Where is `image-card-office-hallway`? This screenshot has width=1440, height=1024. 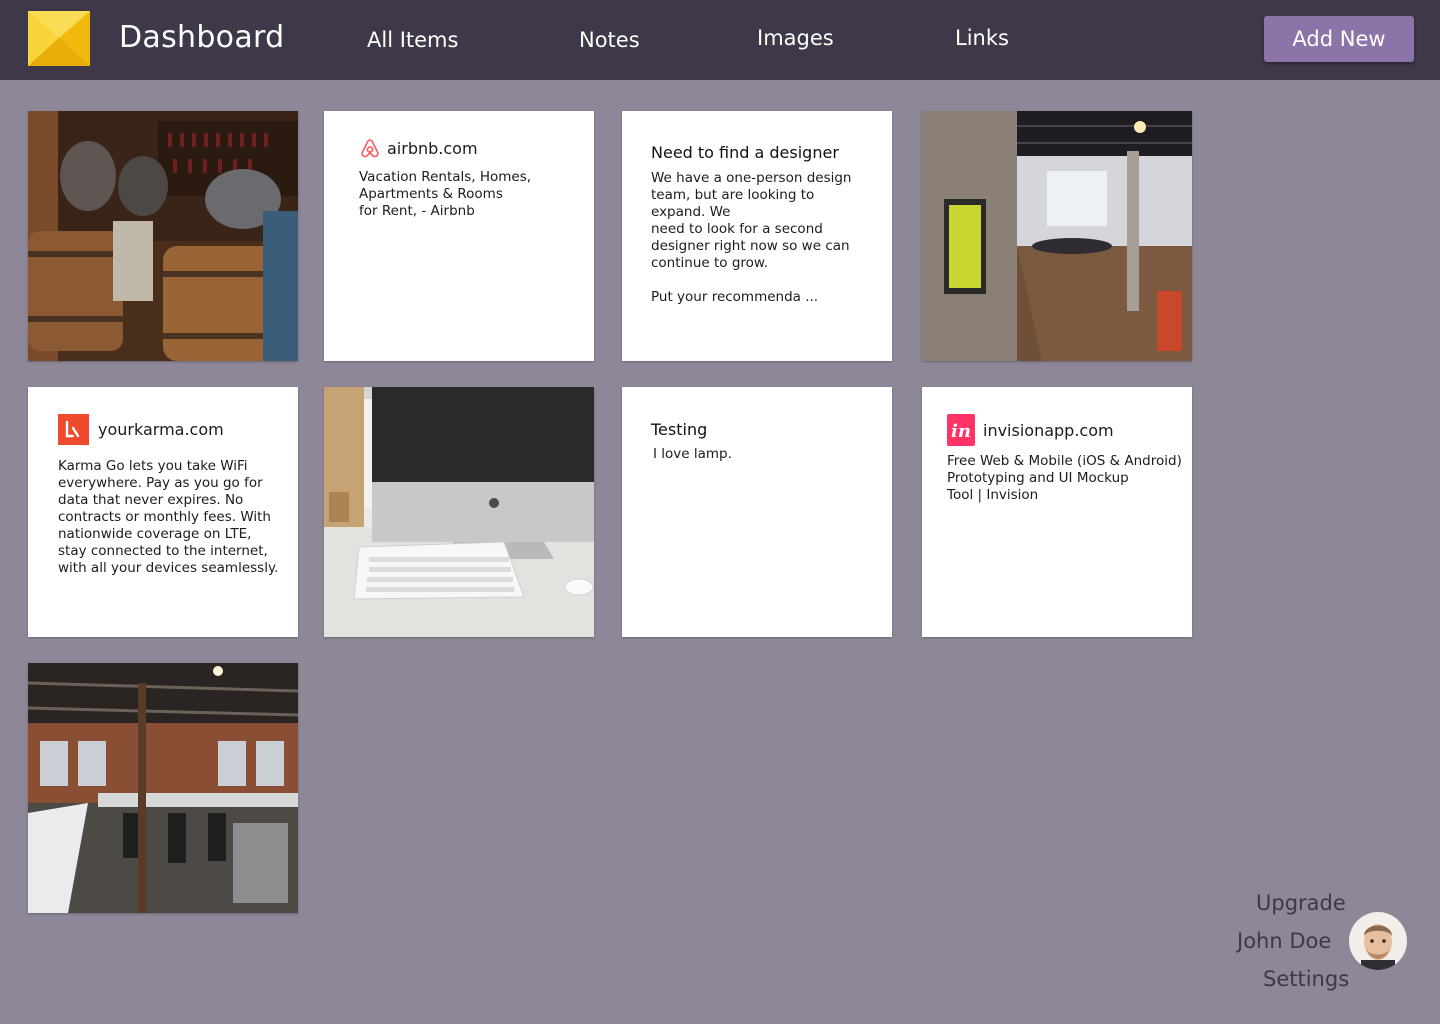
image-card-office-hallway is located at coordinates (1057, 236).